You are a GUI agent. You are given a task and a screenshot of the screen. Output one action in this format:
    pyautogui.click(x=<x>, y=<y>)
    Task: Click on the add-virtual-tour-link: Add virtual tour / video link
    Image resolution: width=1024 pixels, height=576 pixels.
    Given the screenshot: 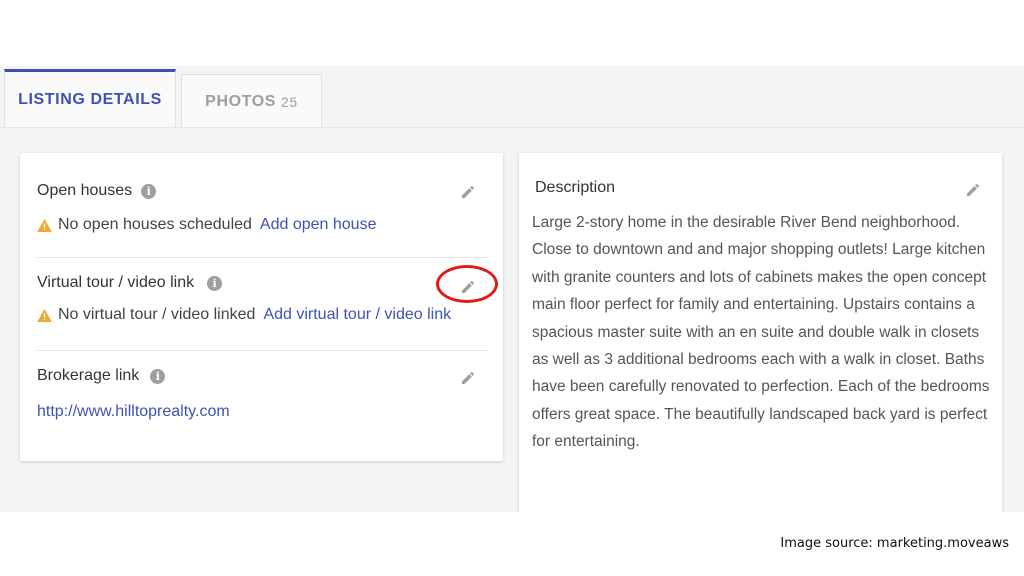 What is the action you would take?
    pyautogui.click(x=357, y=315)
    